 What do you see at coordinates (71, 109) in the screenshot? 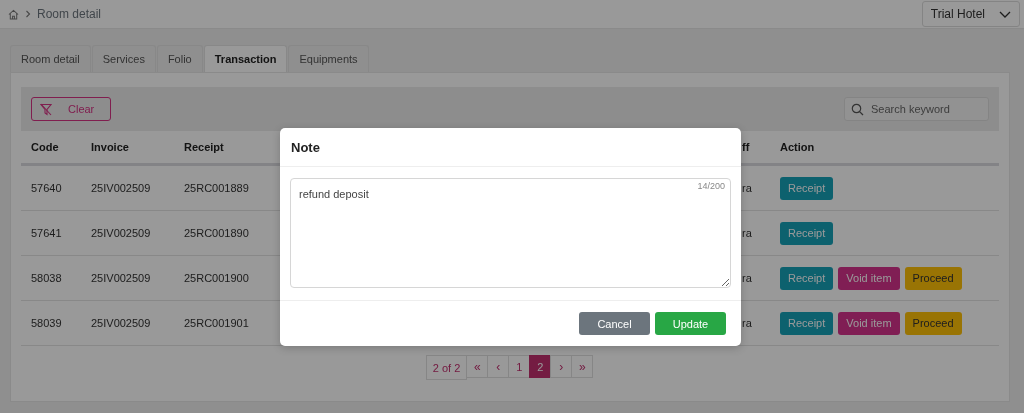
I see `clear-button: Clear` at bounding box center [71, 109].